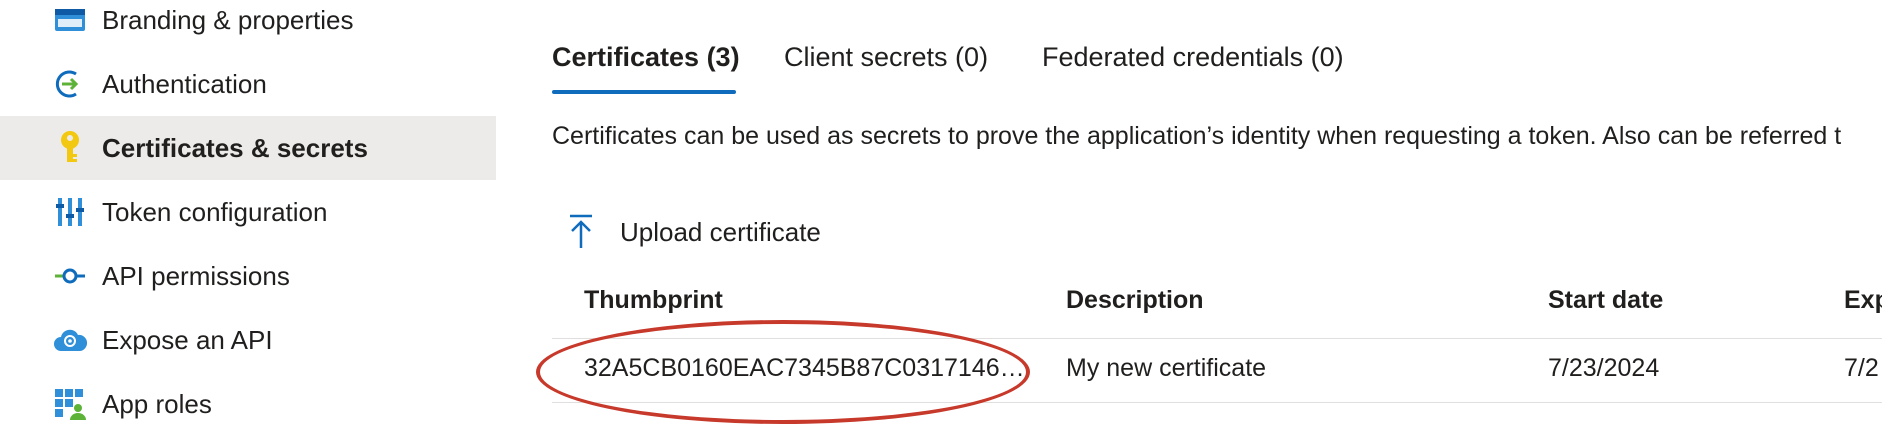 This screenshot has height=436, width=1882. I want to click on cloud-icon, so click(70, 340).